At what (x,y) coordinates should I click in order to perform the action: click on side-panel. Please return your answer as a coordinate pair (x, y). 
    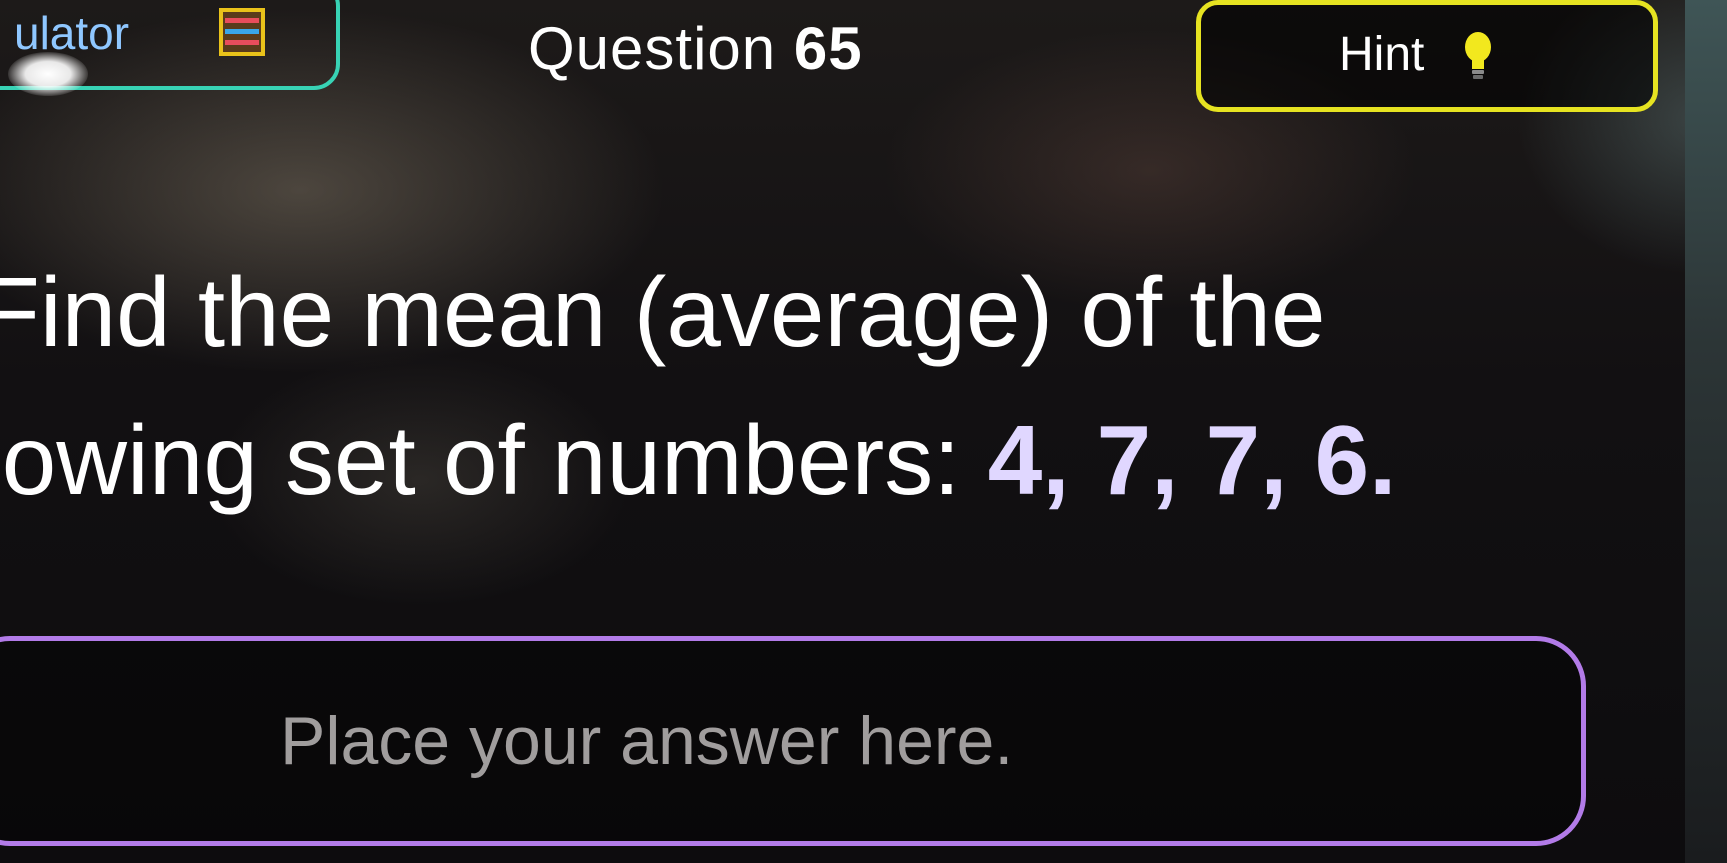
    Looking at the image, I should click on (1706, 431).